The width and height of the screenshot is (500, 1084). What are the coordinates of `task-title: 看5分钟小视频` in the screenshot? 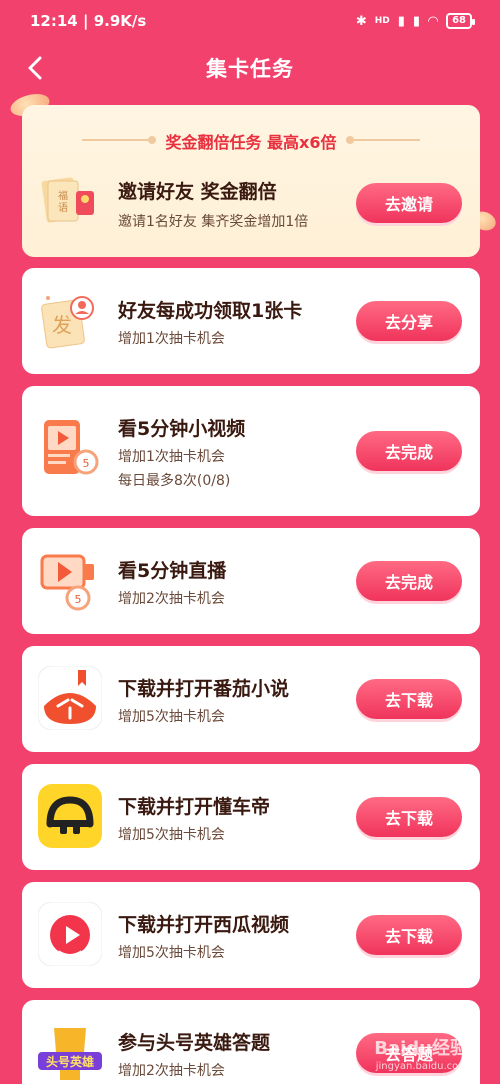 It's located at (182, 429).